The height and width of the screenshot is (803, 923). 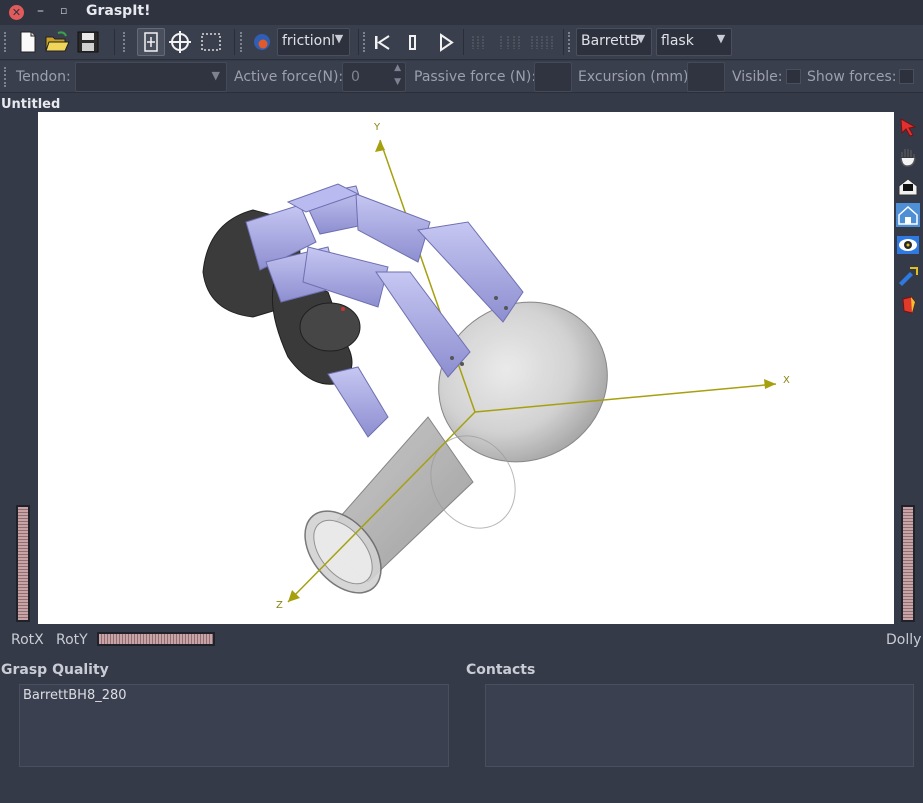 I want to click on show-forces-label: Show forces:, so click(x=852, y=77).